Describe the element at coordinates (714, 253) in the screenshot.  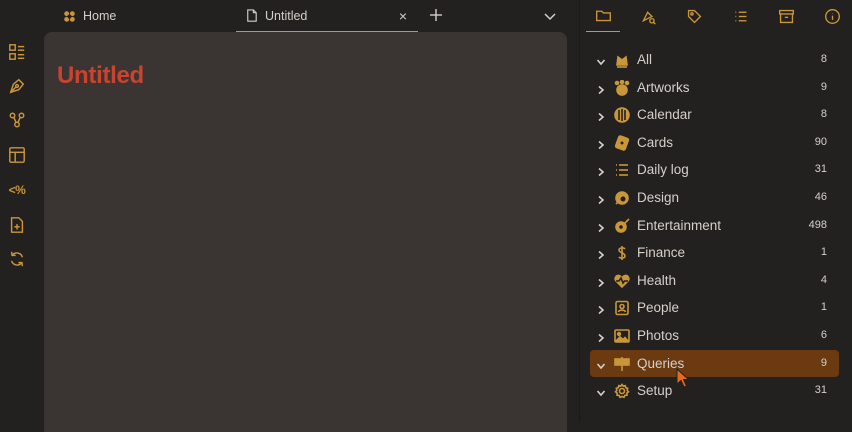
I see `folder-item-finance: Finance 1` at that location.